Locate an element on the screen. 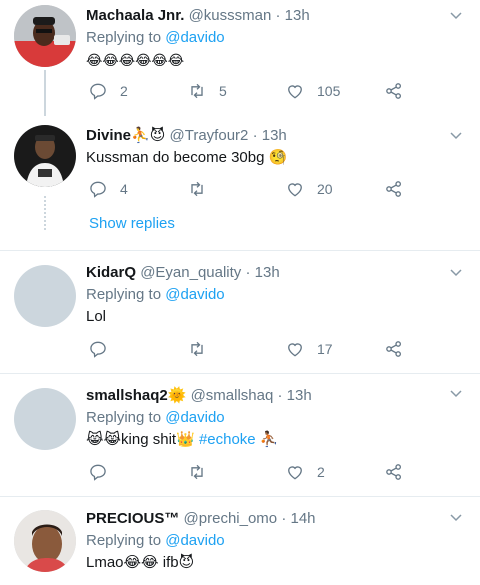 The height and width of the screenshot is (585, 480). tweet-text-prefix: 😹😹king shit👑 is located at coordinates (140, 439).